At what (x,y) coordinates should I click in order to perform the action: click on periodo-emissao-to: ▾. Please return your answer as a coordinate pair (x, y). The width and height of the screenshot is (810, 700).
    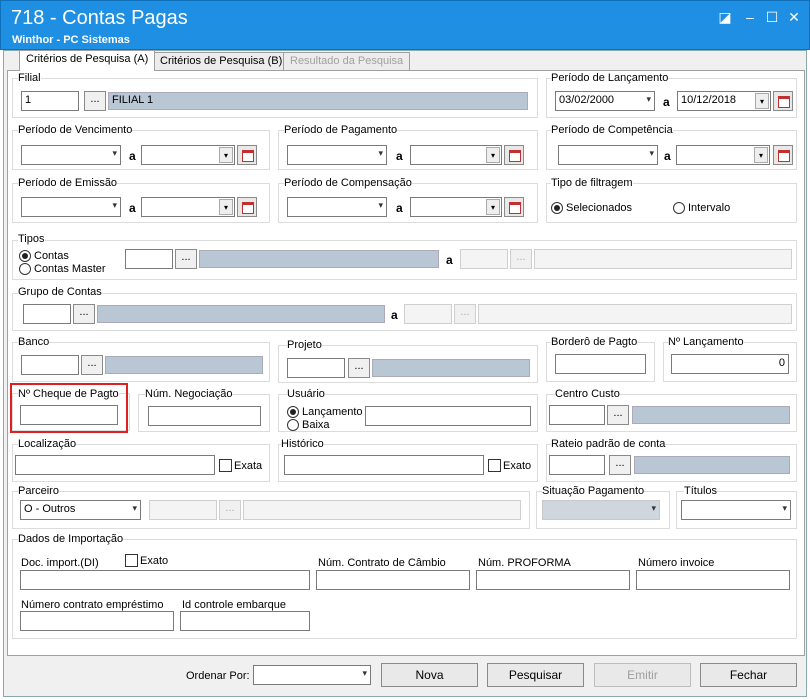
    Looking at the image, I should click on (188, 207).